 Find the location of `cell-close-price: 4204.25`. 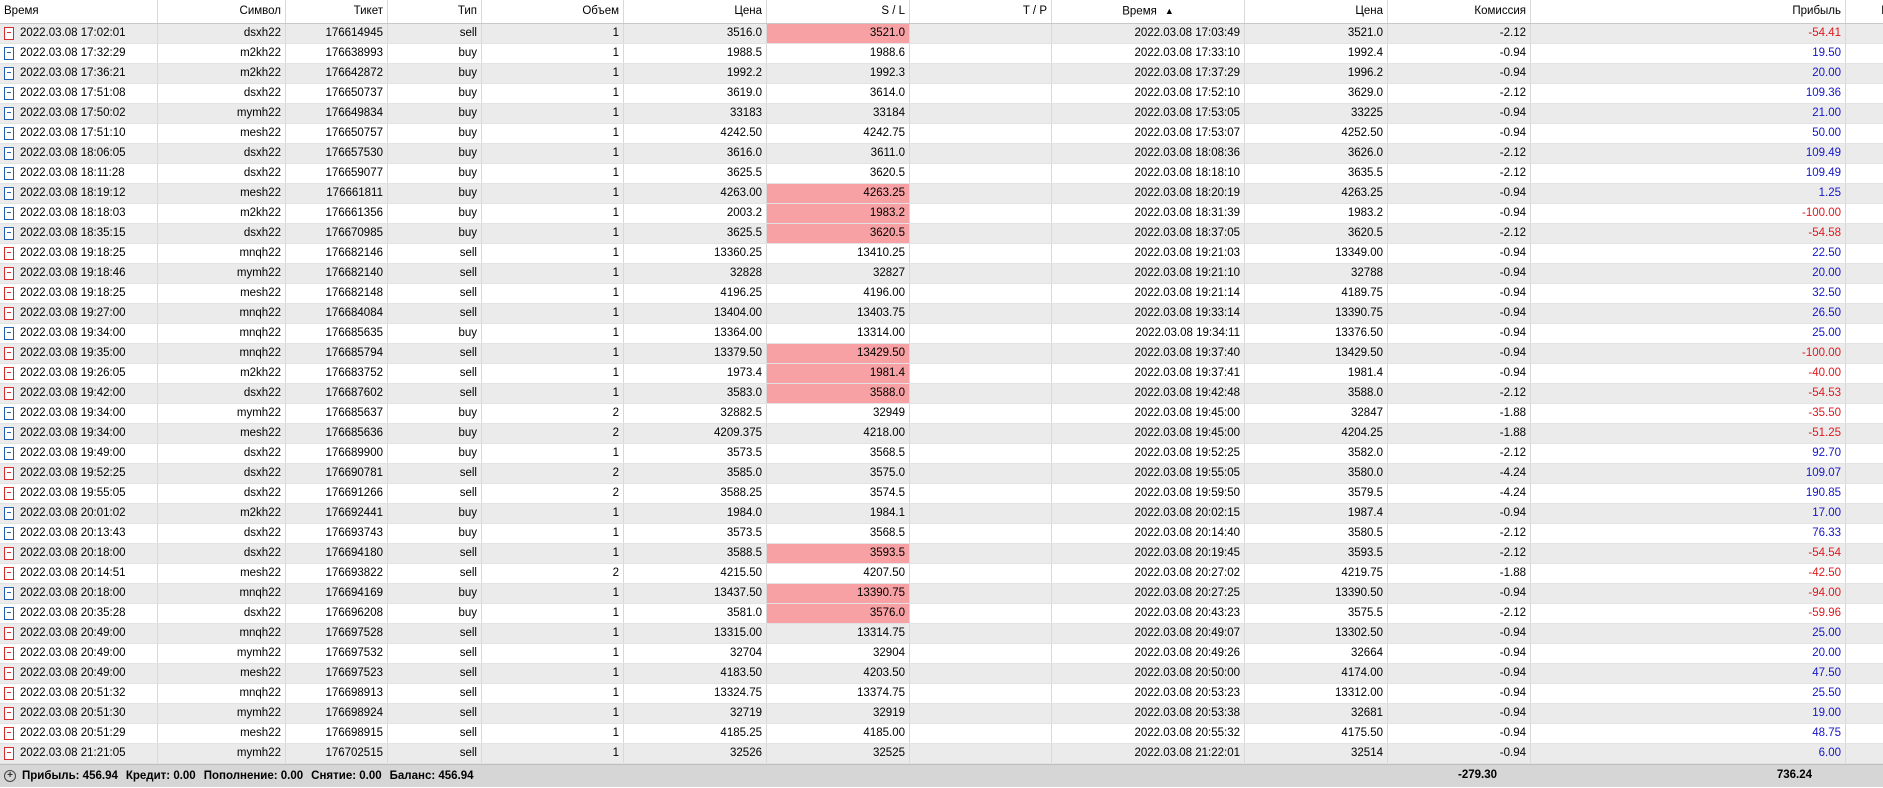

cell-close-price: 4204.25 is located at coordinates (1316, 433).